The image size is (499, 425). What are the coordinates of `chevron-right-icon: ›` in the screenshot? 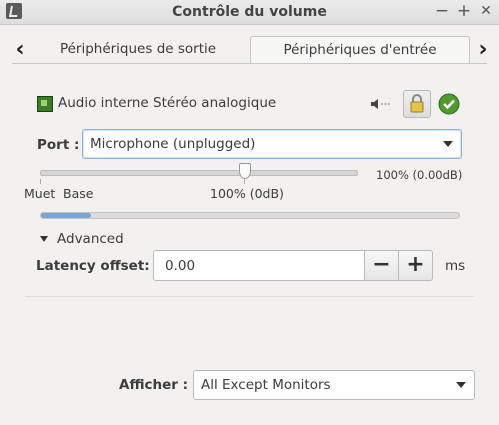 It's located at (483, 50).